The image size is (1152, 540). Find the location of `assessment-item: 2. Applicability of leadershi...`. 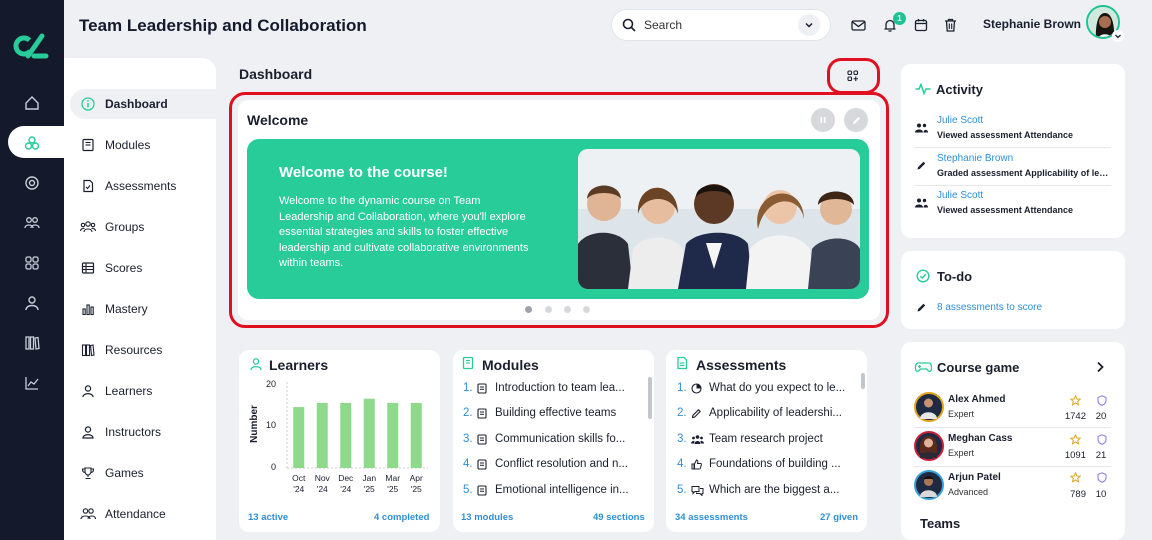

assessment-item: 2. Applicability of leadershi... is located at coordinates (759, 413).